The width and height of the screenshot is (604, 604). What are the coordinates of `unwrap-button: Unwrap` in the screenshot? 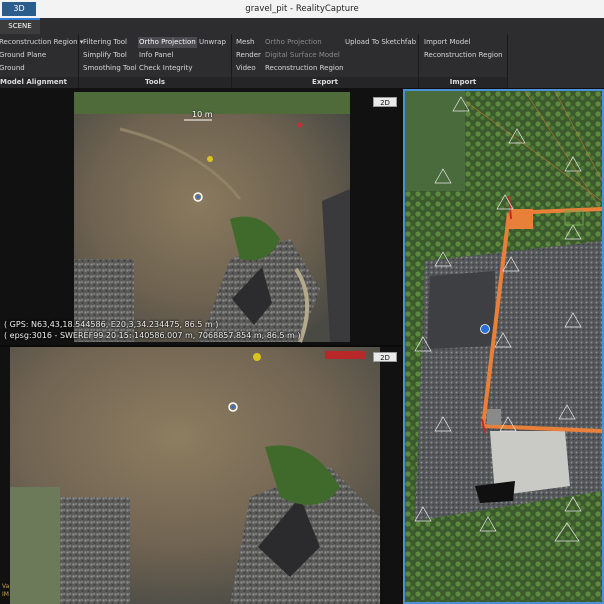 It's located at (212, 42).